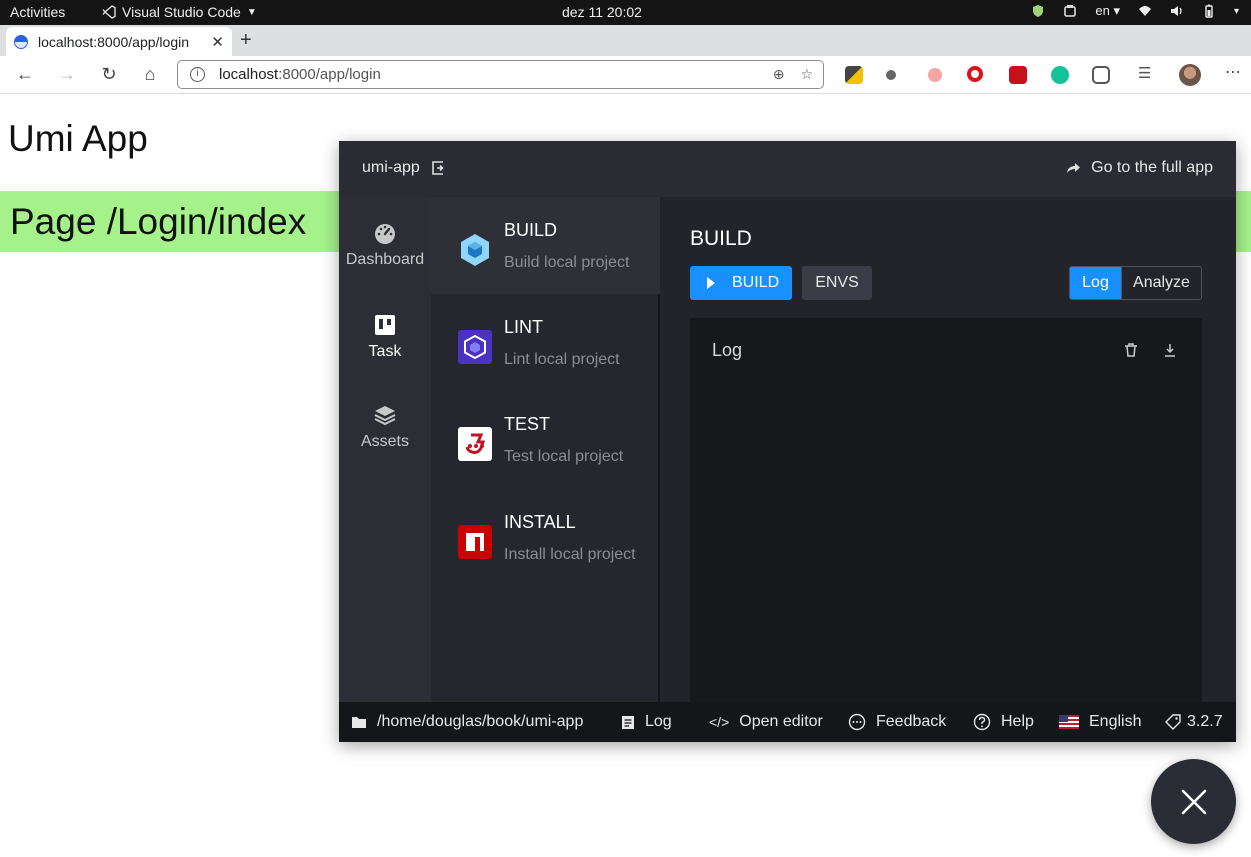 The height and width of the screenshot is (857, 1251). What do you see at coordinates (37, 12) in the screenshot?
I see `activities-button: Activities` at bounding box center [37, 12].